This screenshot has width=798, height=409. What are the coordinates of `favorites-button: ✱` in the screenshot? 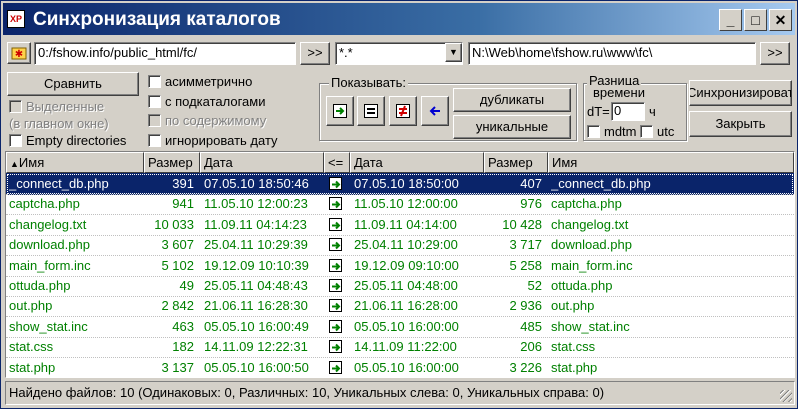 It's located at (19, 53).